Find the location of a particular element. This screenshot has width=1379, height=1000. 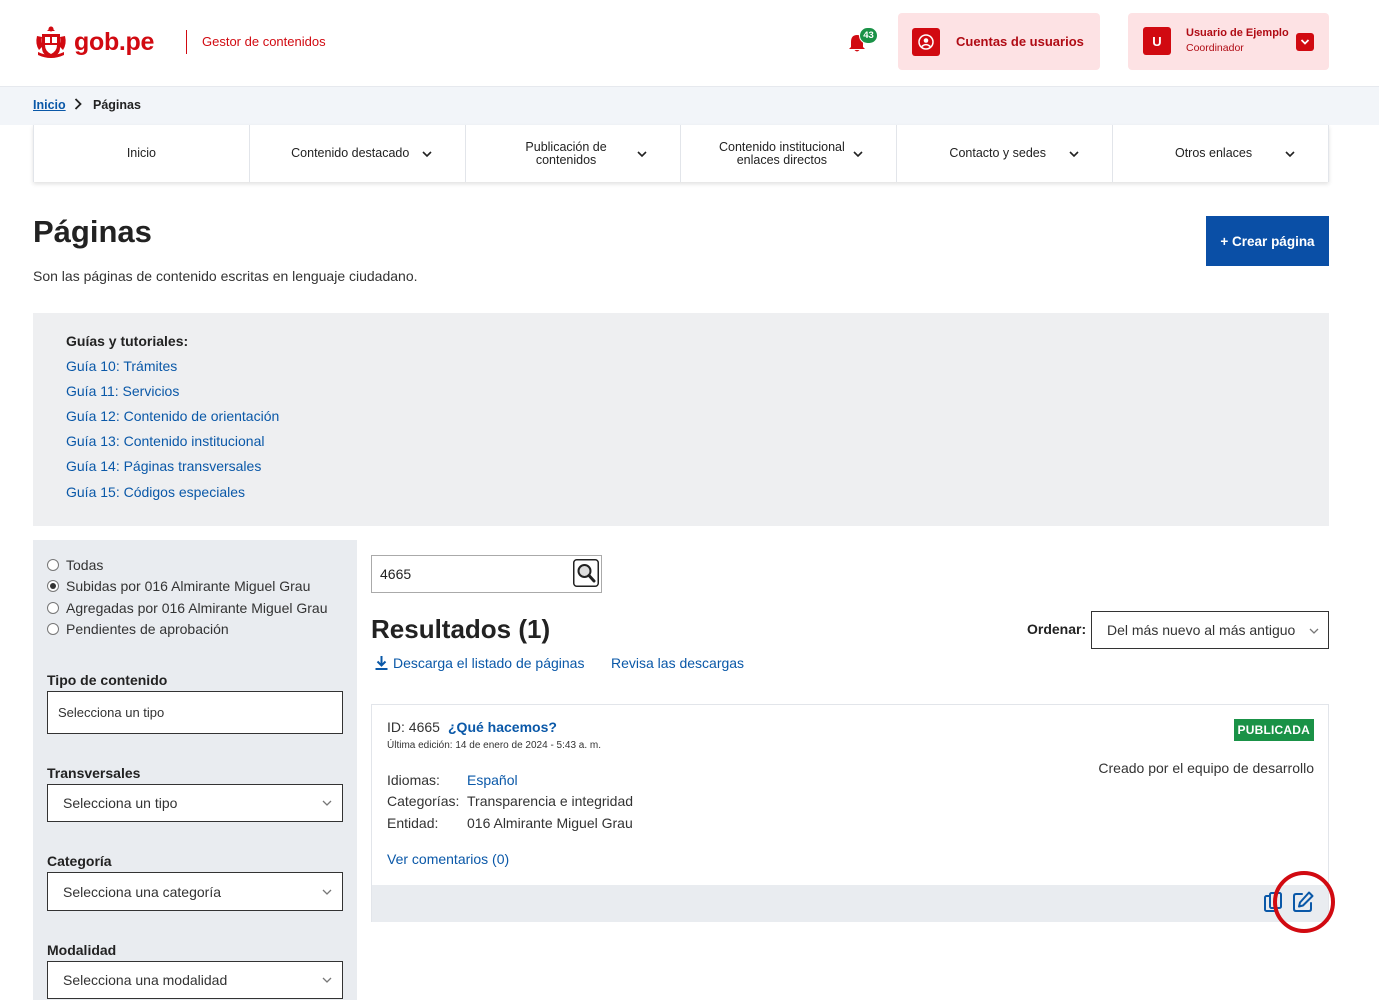

view-comments-link: Ver comentarios (0) is located at coordinates (448, 859).